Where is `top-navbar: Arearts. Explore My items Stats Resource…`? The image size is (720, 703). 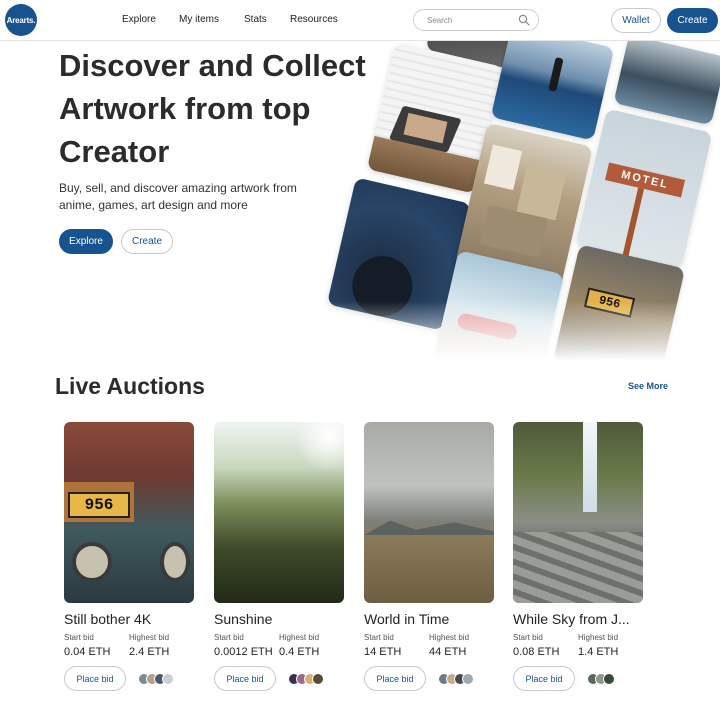
top-navbar: Arearts. Explore My items Stats Resource… is located at coordinates (360, 20).